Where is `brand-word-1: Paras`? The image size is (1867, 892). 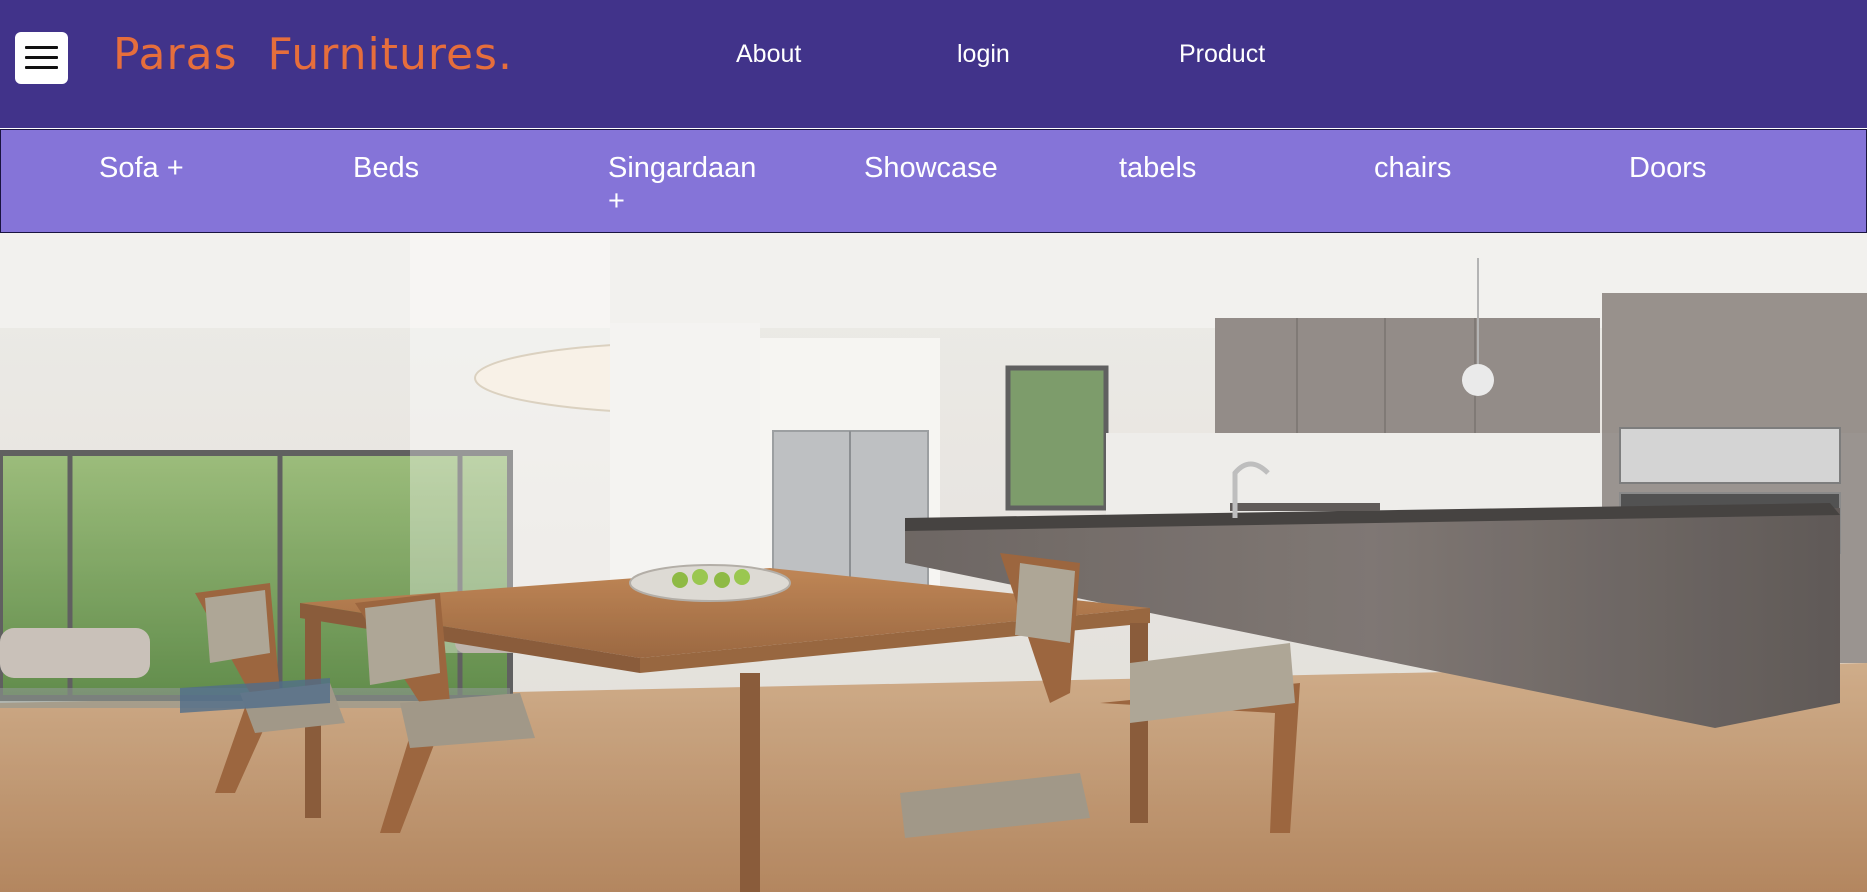 brand-word-1: Paras is located at coordinates (175, 54).